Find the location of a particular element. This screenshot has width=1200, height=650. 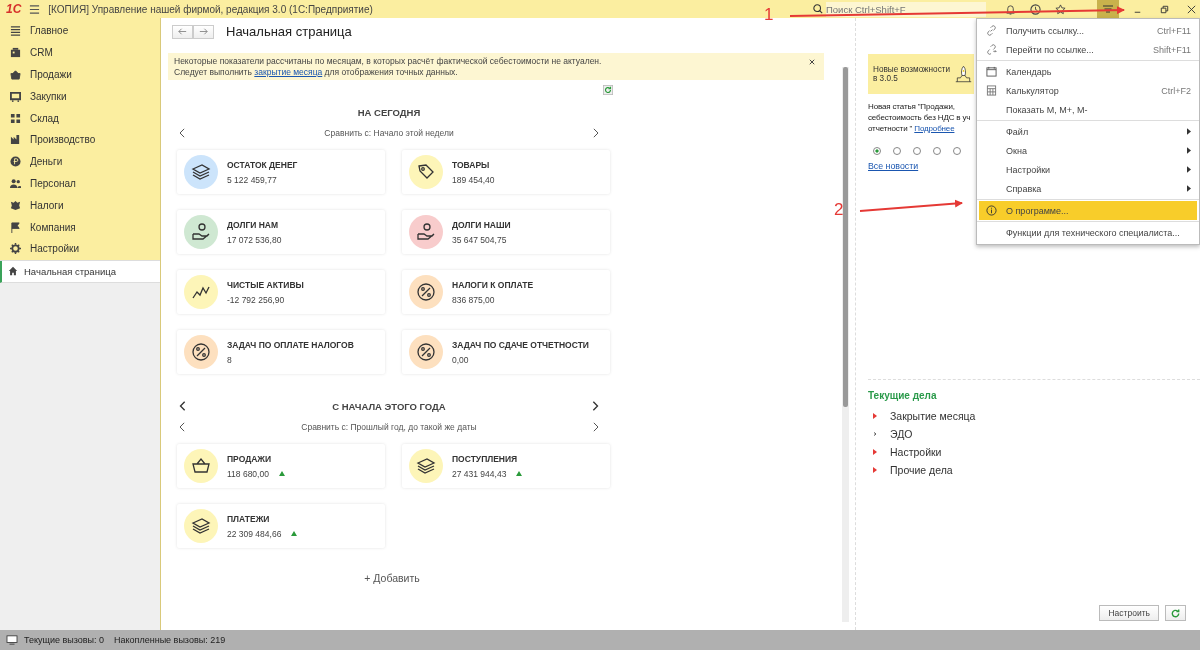

shortcut-label: Shift+F11 is located at coordinates (1171, 49).